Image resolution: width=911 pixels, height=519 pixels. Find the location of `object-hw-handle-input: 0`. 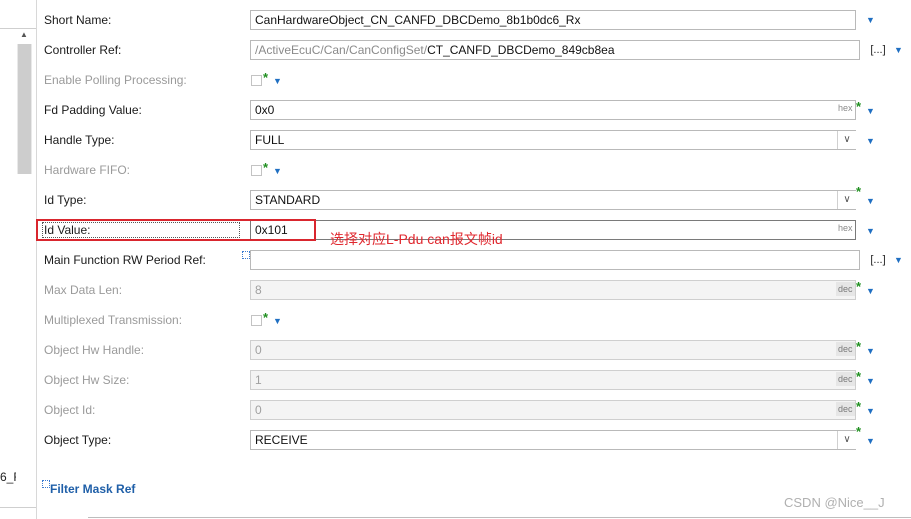

object-hw-handle-input: 0 is located at coordinates (553, 350).